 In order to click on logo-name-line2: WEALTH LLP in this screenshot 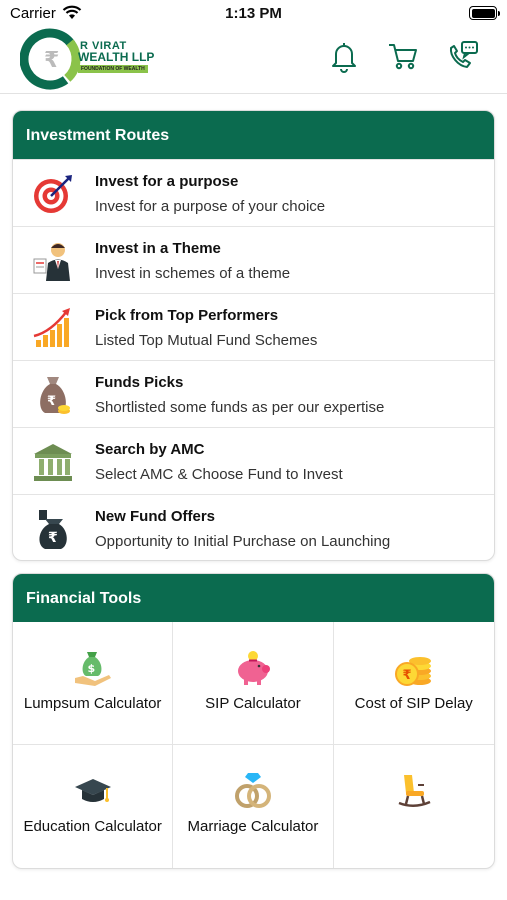, I will do `click(116, 57)`.